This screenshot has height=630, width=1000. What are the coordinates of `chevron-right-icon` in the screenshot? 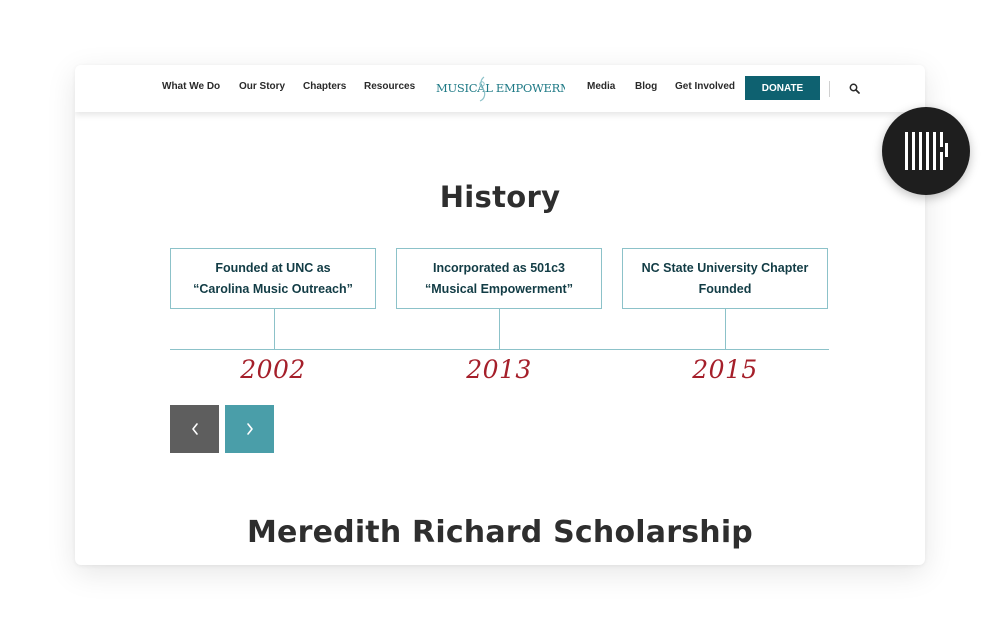 It's located at (249, 429).